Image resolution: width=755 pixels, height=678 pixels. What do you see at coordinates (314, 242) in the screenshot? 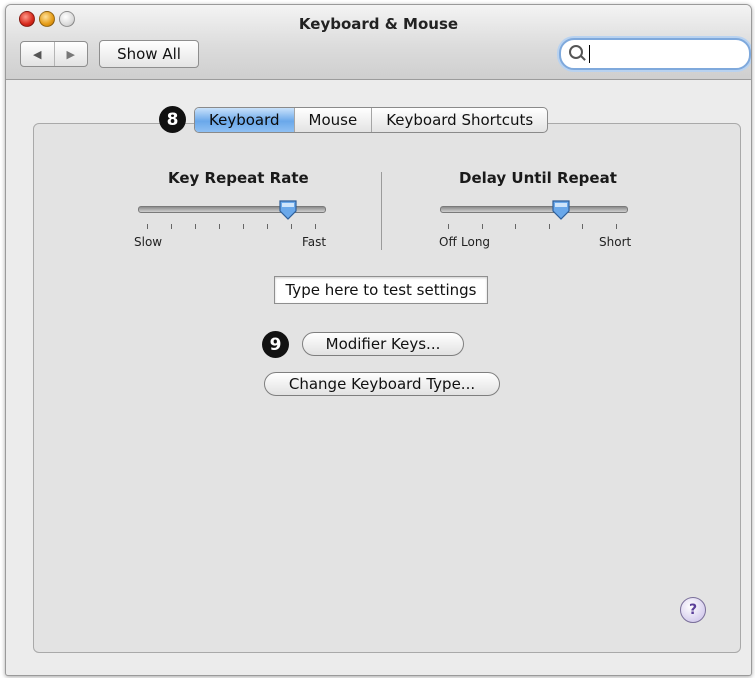
I see `key-repeat-fast-label: Fast` at bounding box center [314, 242].